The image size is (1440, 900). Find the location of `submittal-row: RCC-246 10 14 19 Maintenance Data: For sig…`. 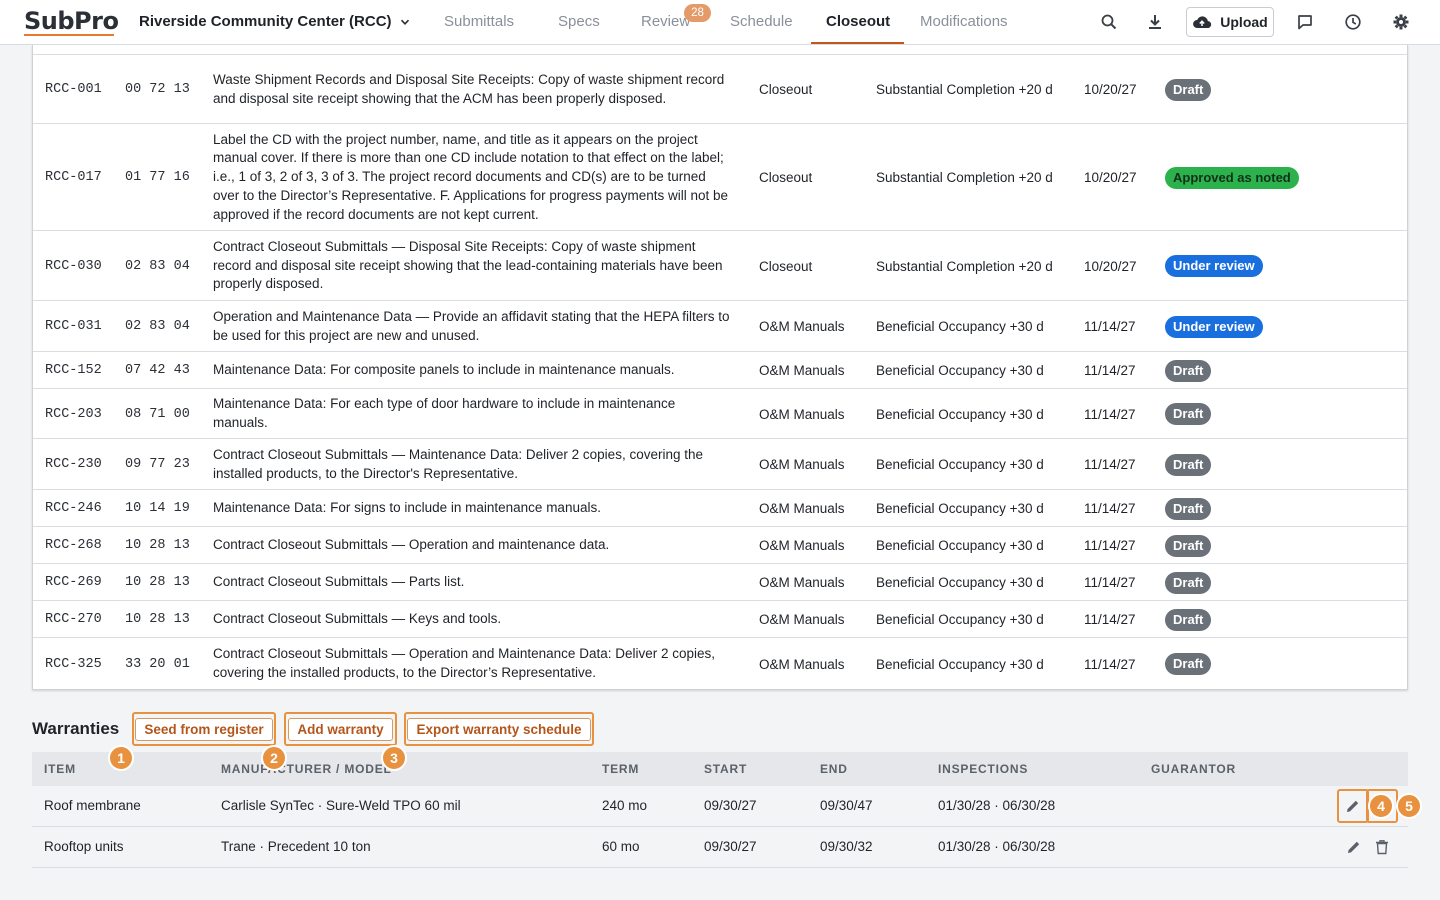

submittal-row: RCC-246 10 14 19 Maintenance Data: For sig… is located at coordinates (720, 508).